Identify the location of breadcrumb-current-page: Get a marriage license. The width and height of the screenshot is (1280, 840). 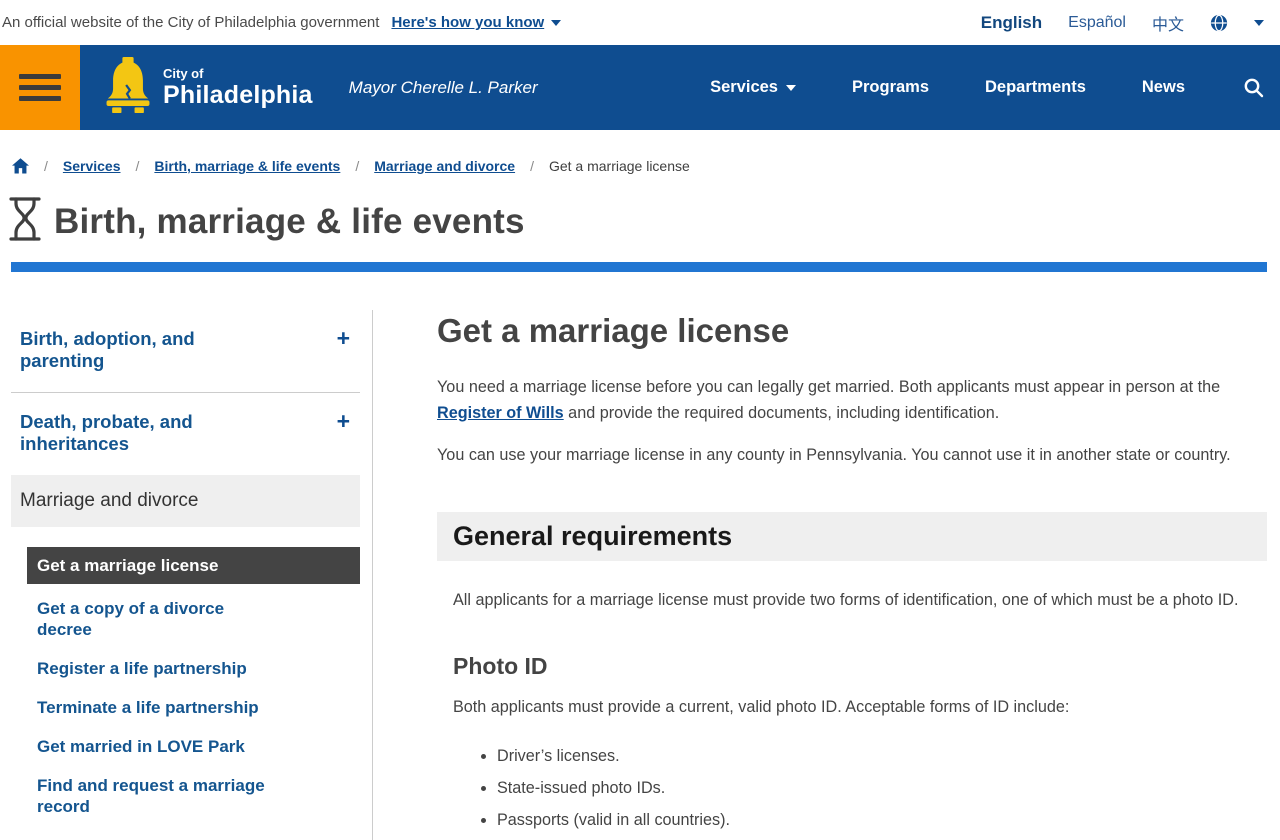
(619, 166).